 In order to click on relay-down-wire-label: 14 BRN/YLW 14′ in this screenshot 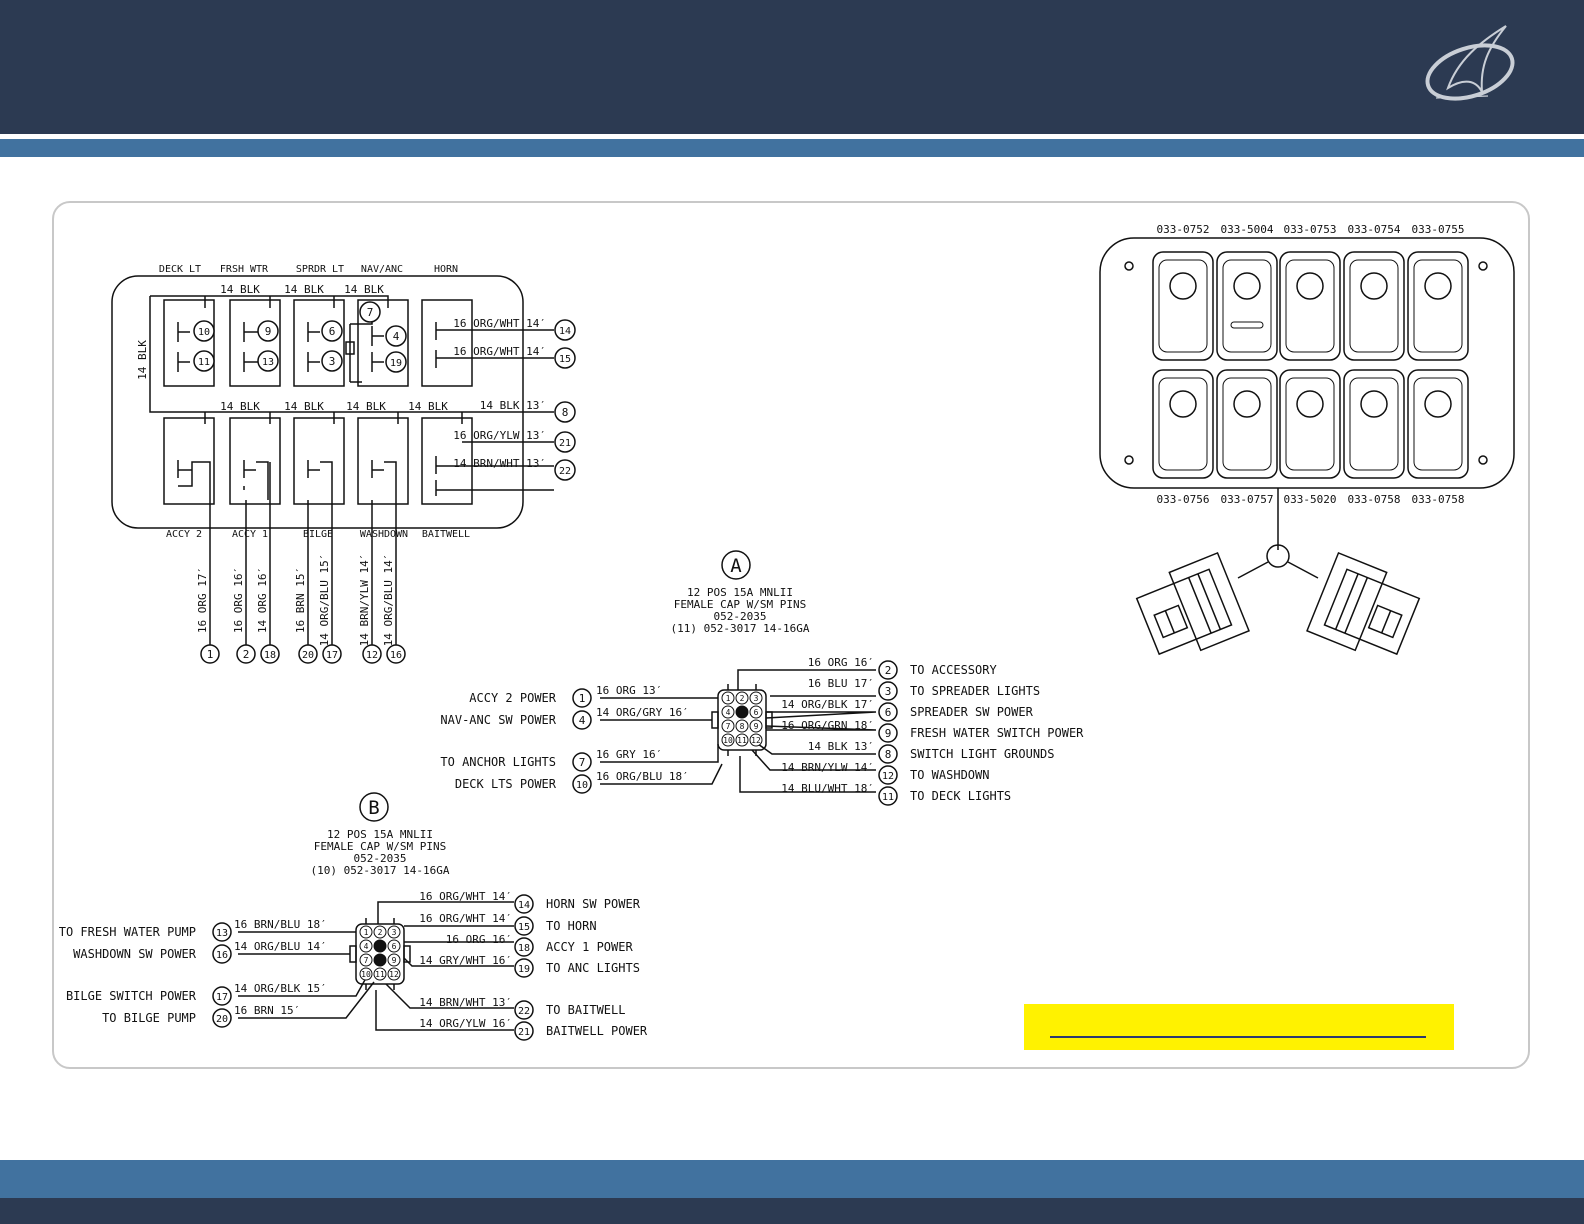, I will do `click(364, 600)`.